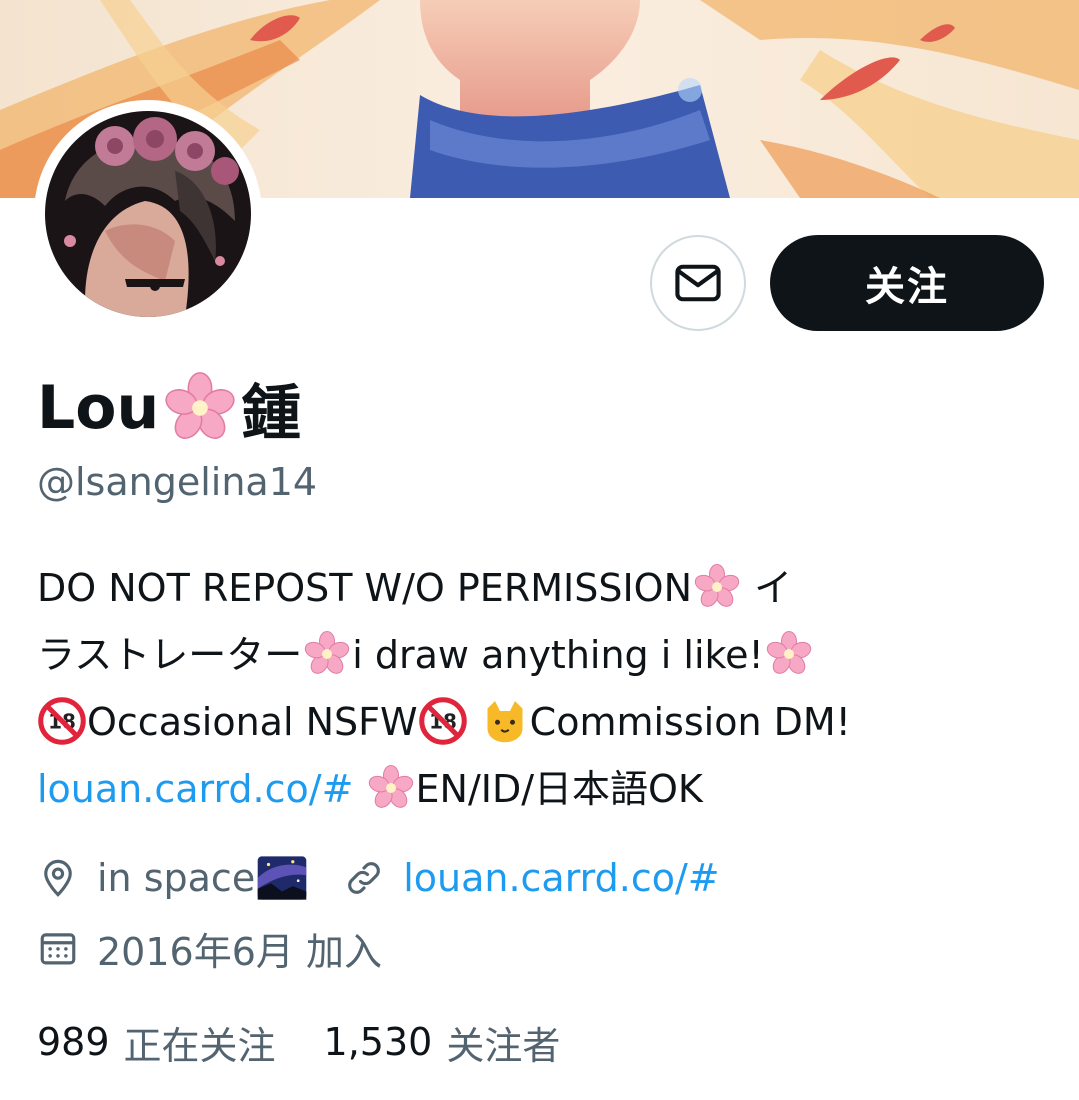 Image resolution: width=1079 pixels, height=1100 pixels. I want to click on bio-text: Occasional NSFW, so click(252, 722).